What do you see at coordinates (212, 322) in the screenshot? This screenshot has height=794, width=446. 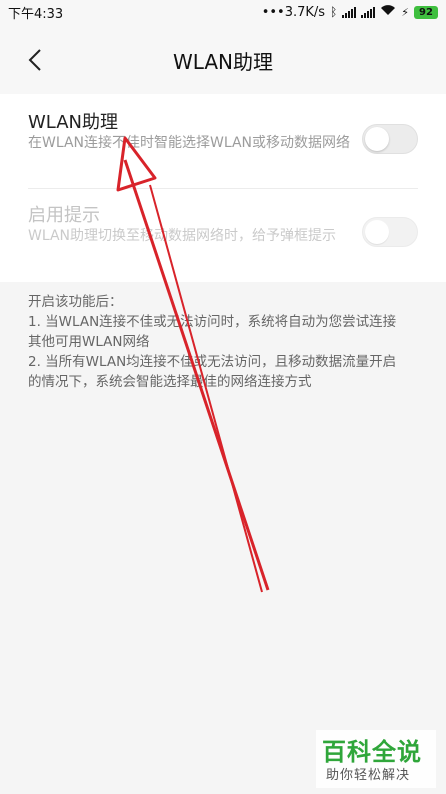 I see `info-line: 1. 当WLAN连接不佳或无法访问时，系统将自动为您尝试连接` at bounding box center [212, 322].